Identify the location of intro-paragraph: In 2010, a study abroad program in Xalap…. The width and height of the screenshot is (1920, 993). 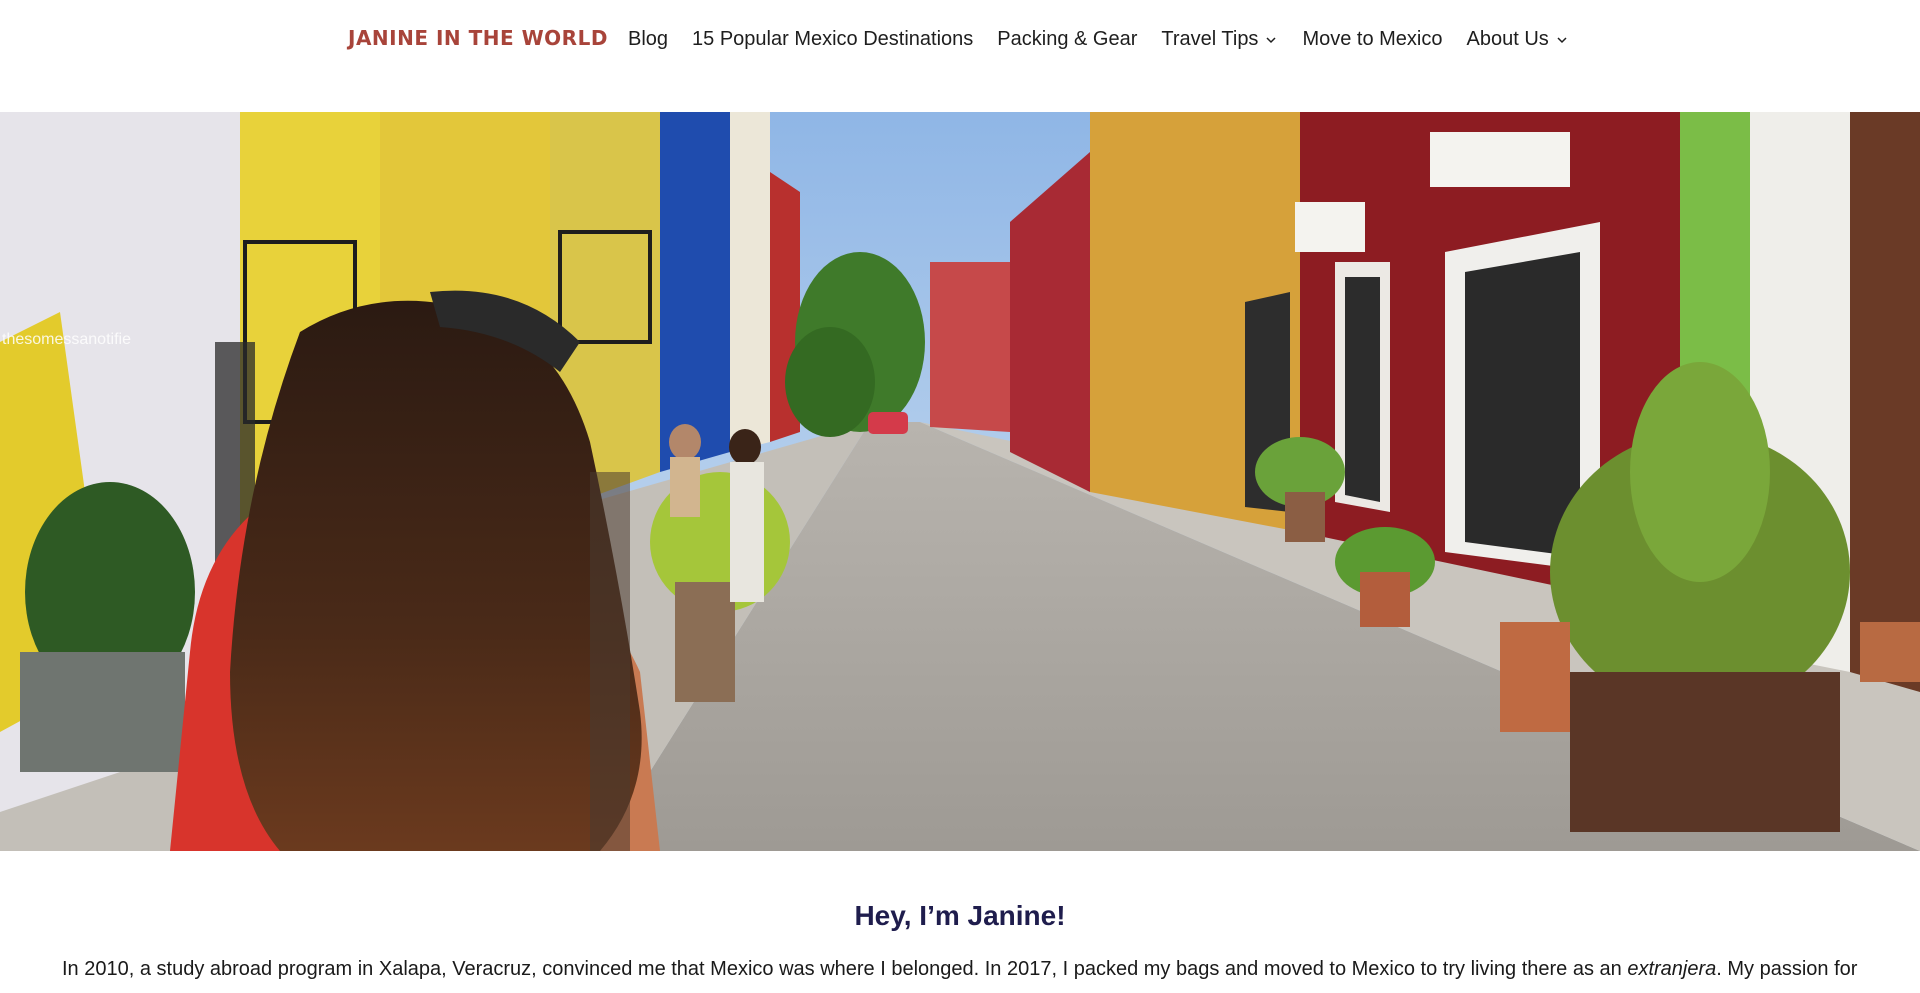
(962, 969).